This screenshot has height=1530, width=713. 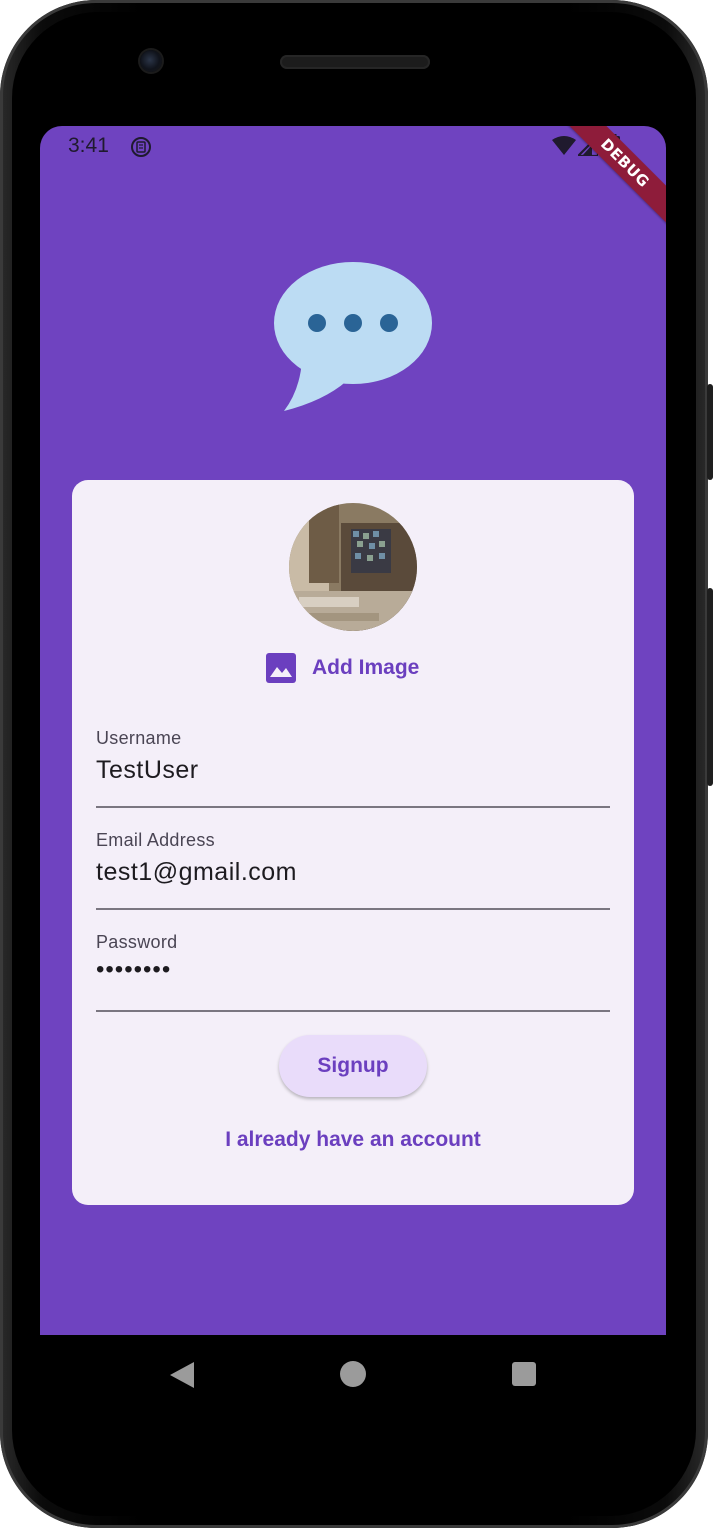 I want to click on status-bar: 3:41, so click(x=353, y=147).